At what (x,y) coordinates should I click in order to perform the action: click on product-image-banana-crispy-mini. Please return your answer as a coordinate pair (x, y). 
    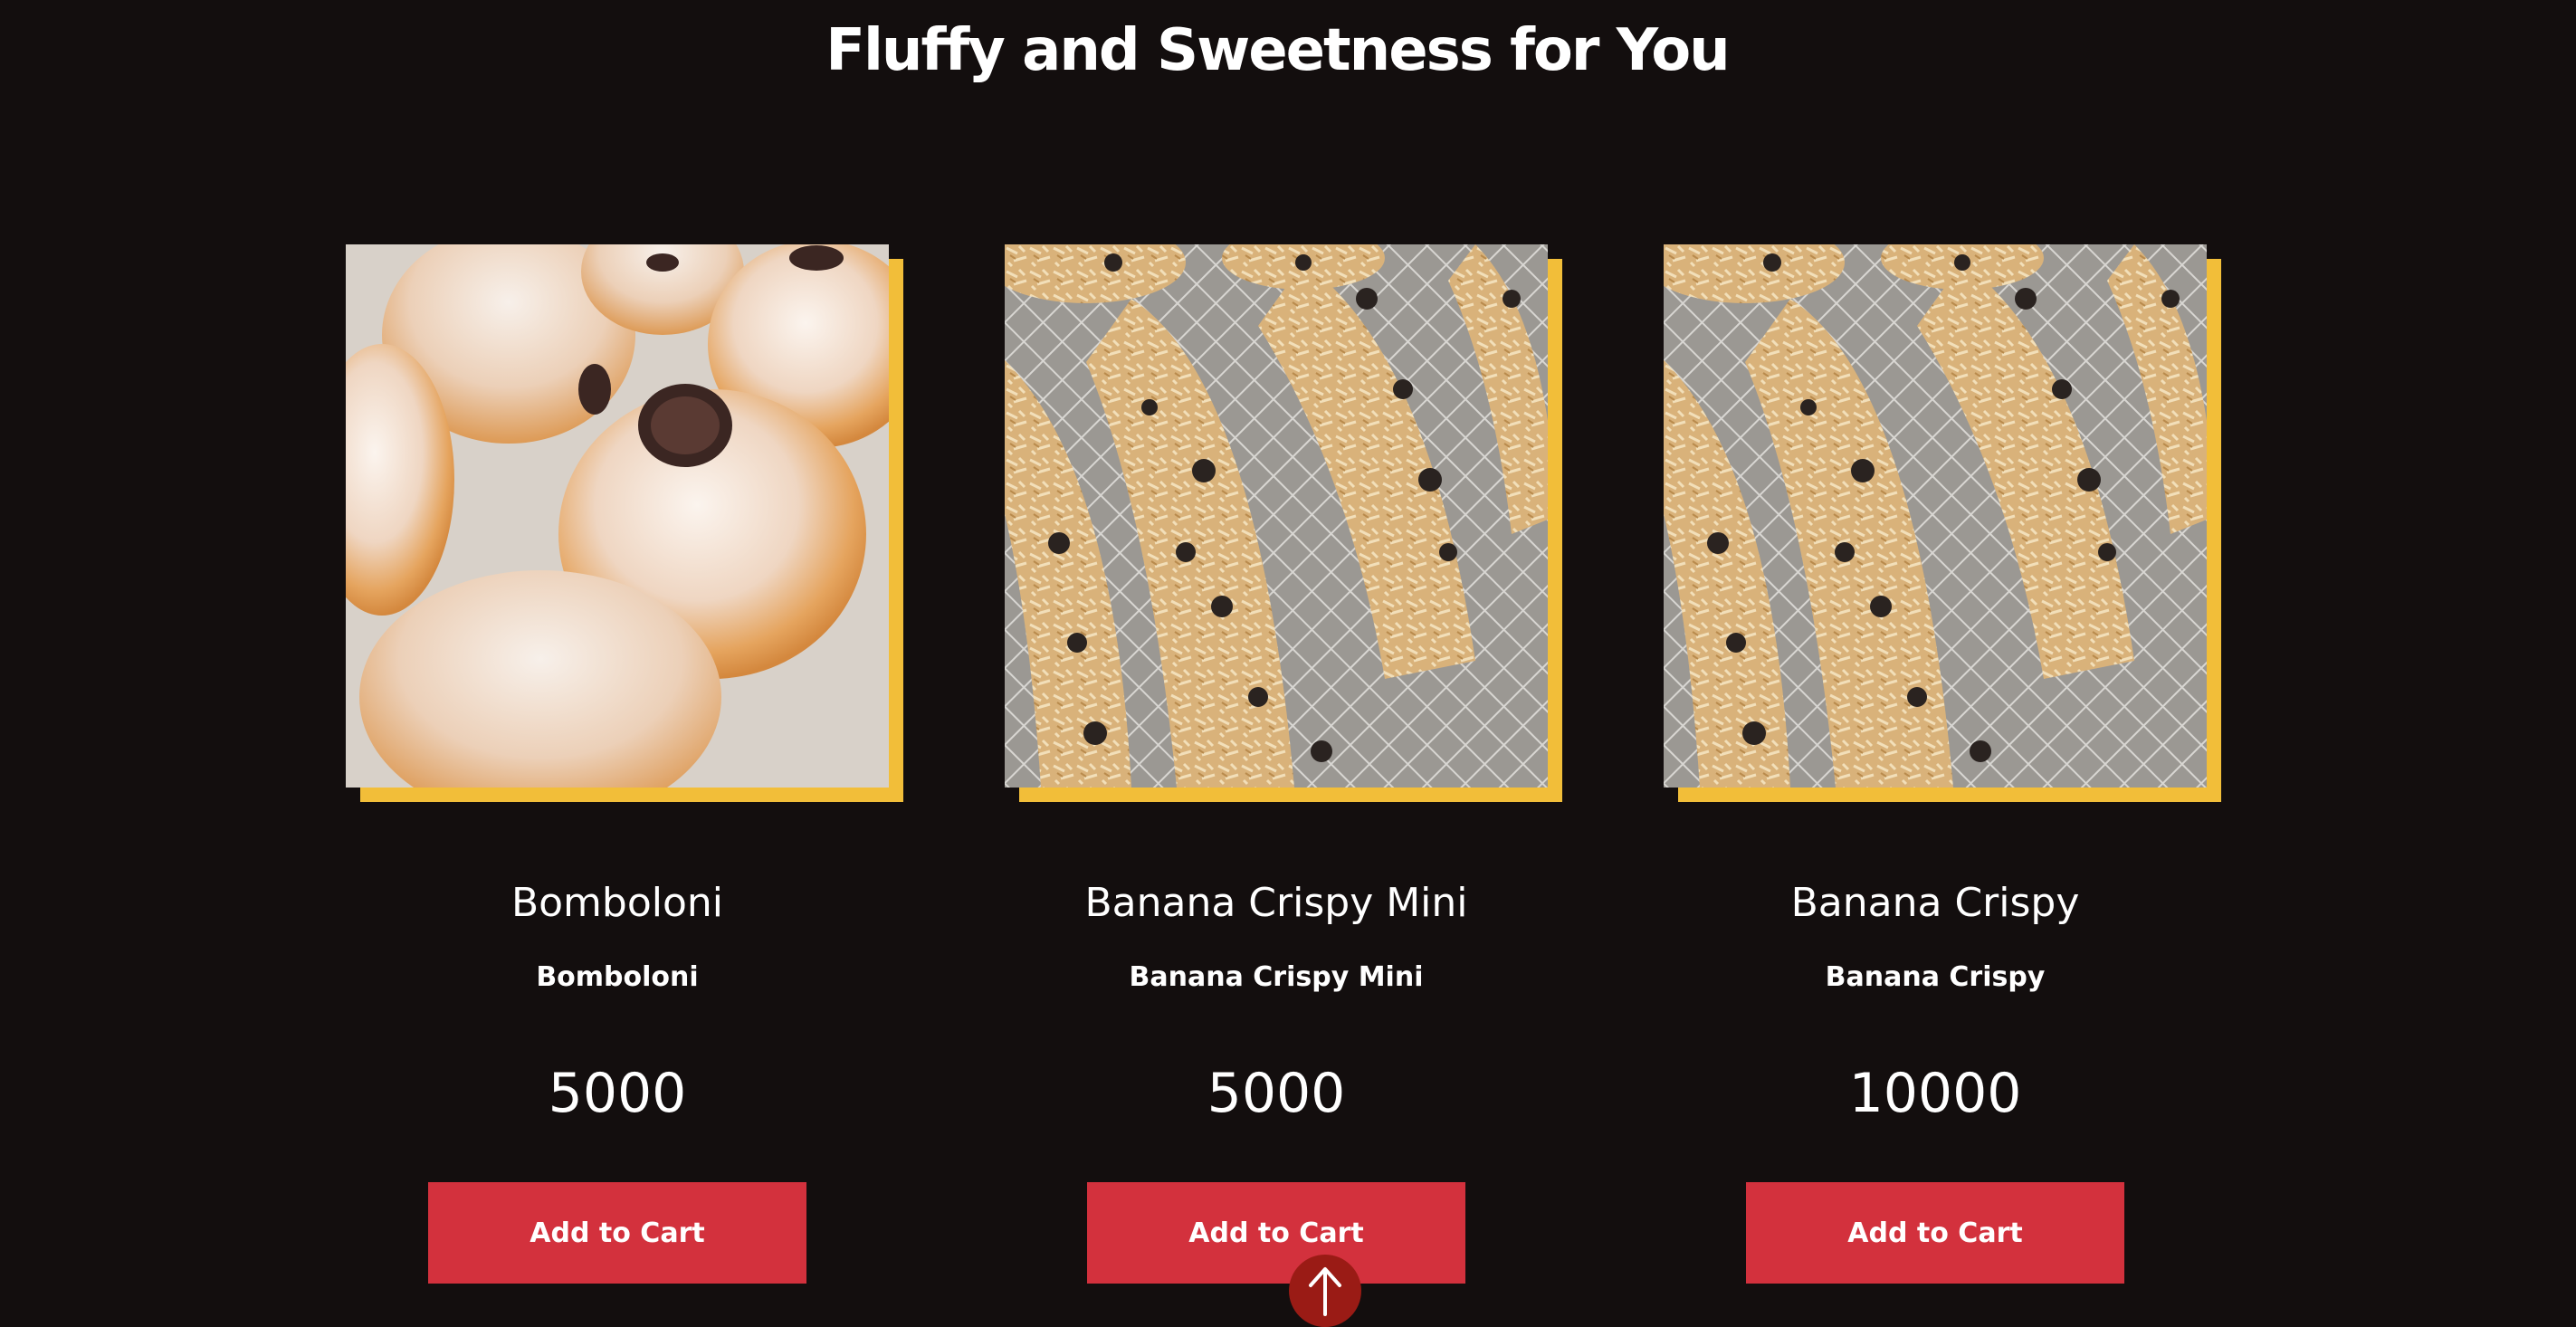
    Looking at the image, I should click on (1276, 516).